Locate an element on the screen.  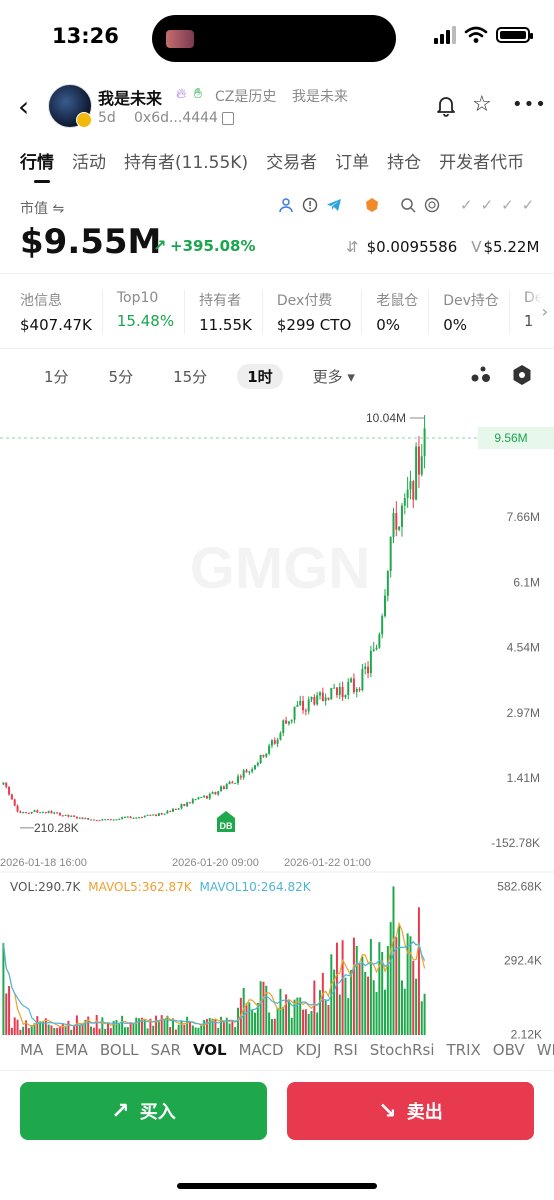
indicator-ma: MA is located at coordinates (31, 1050).